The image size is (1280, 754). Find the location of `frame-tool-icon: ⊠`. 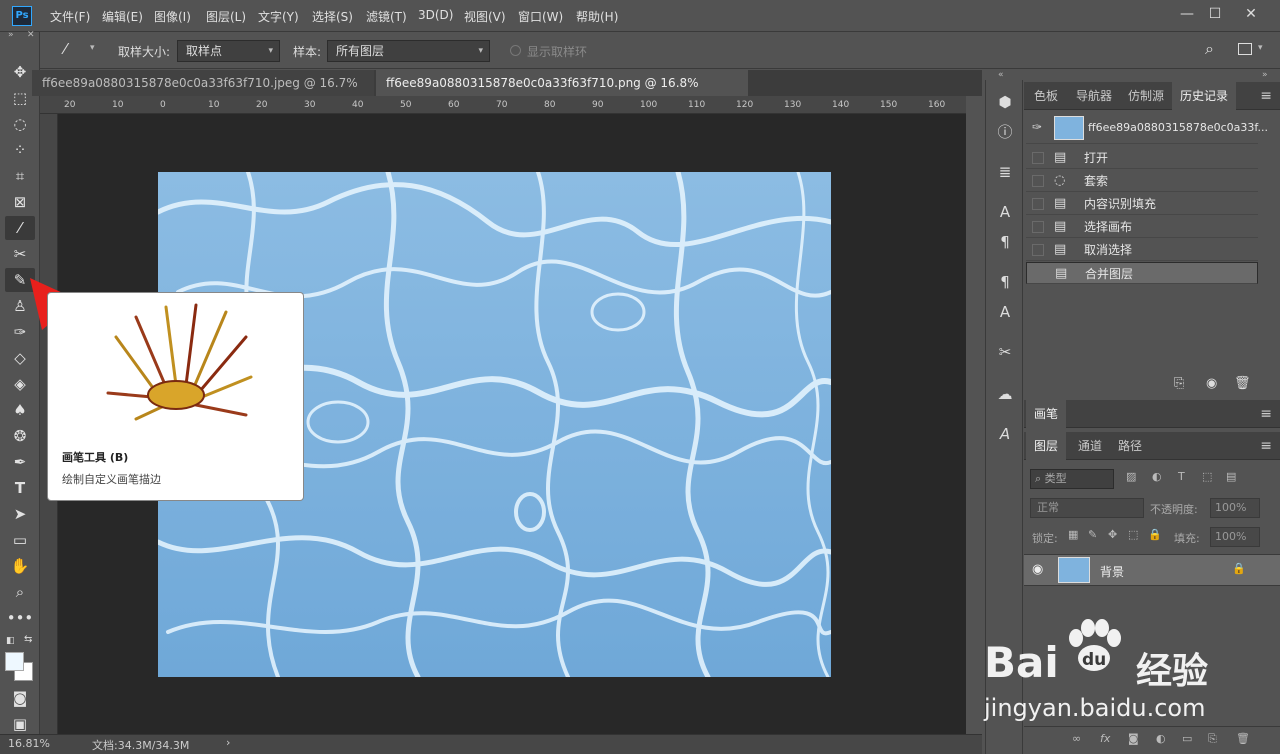

frame-tool-icon: ⊠ is located at coordinates (20, 202).